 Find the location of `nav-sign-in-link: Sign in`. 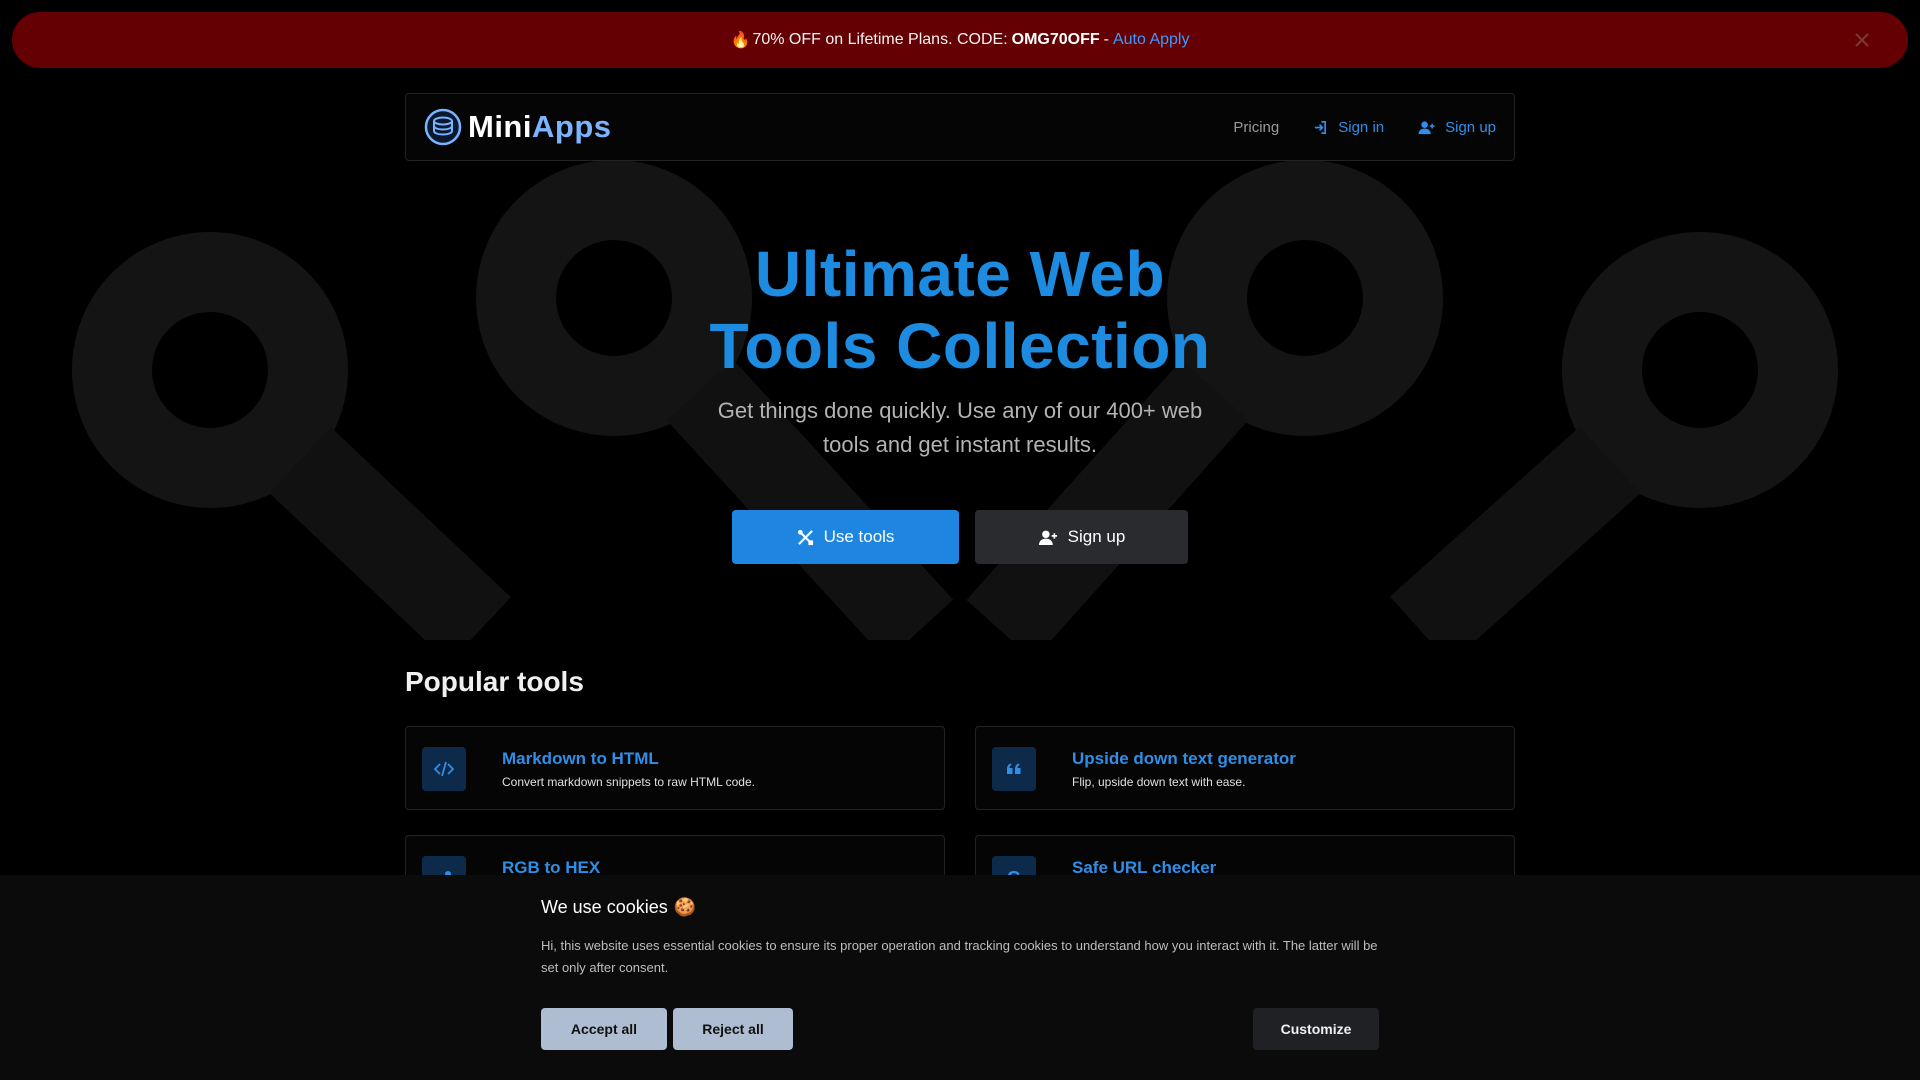

nav-sign-in-link: Sign in is located at coordinates (1348, 127).